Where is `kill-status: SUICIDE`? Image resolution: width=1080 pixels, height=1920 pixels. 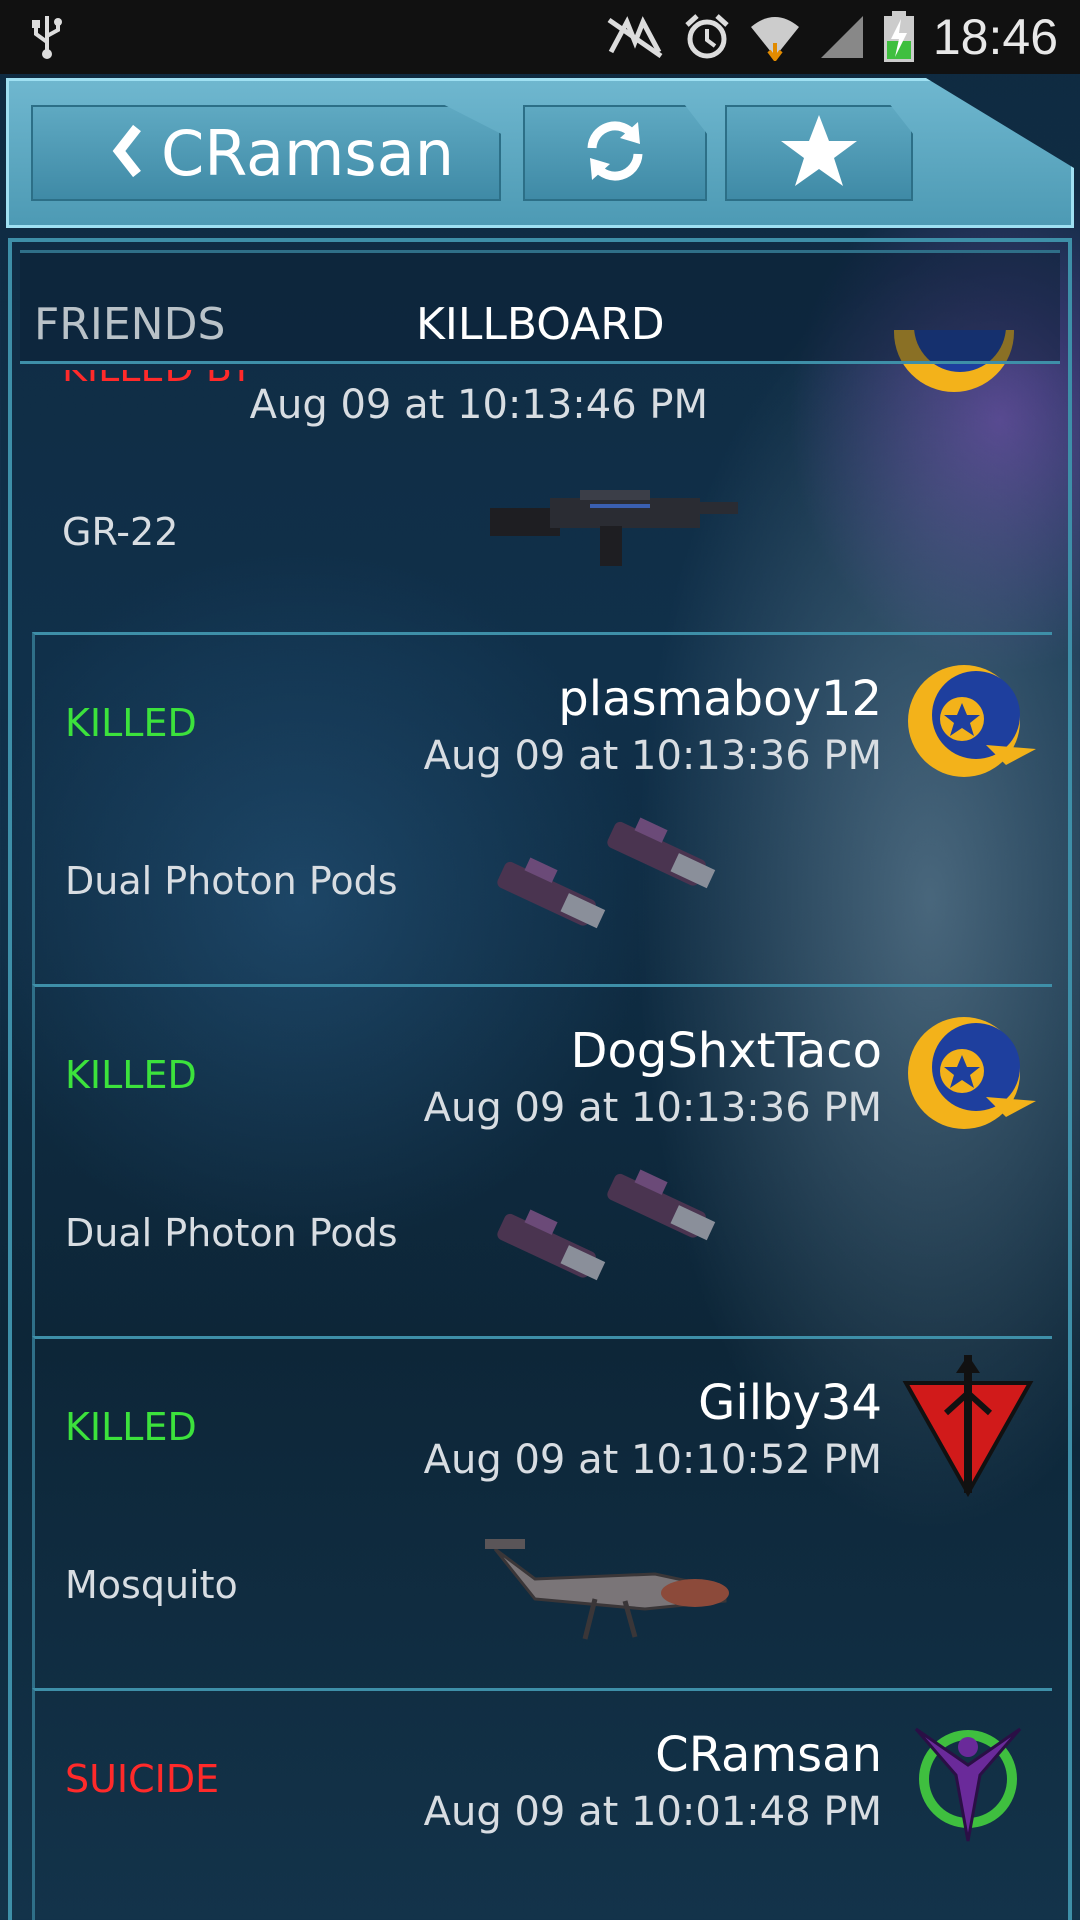 kill-status: SUICIDE is located at coordinates (142, 1779).